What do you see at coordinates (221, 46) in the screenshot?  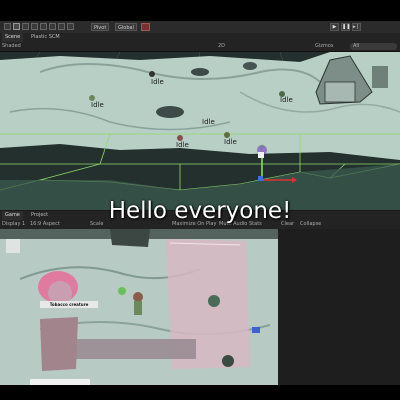 I see `mode-2d-toggle: 2D` at bounding box center [221, 46].